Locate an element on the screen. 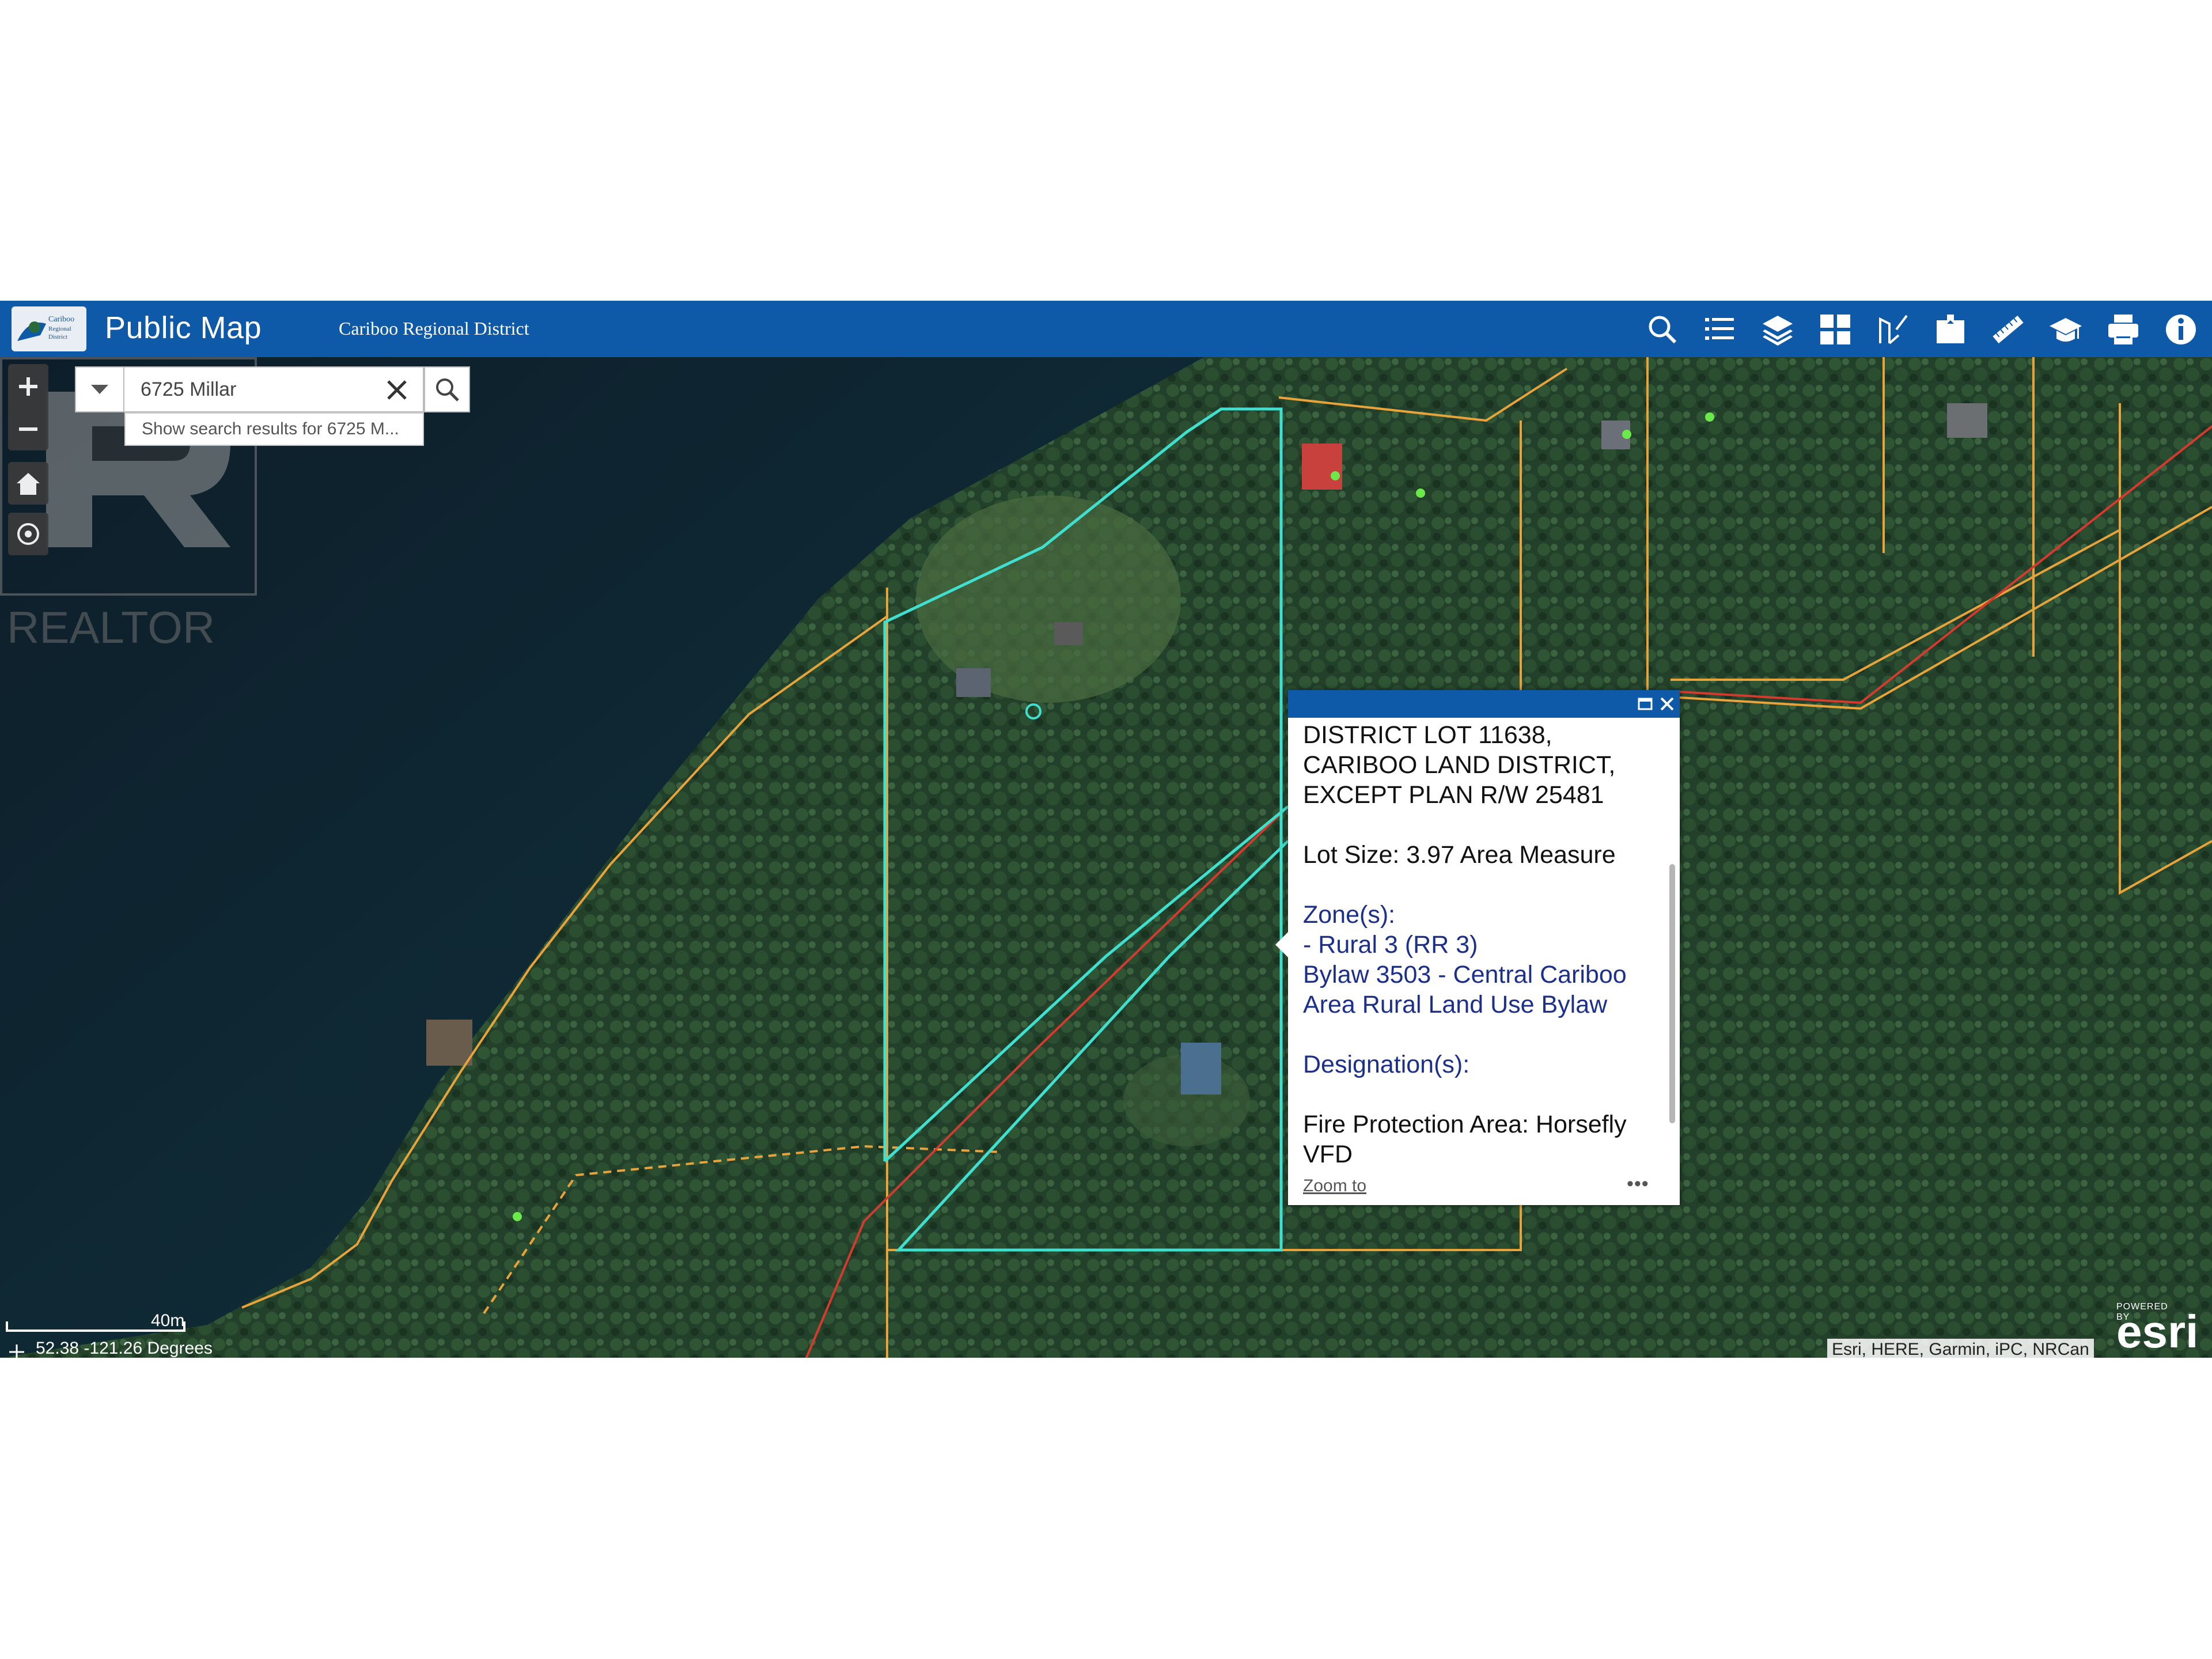 This screenshot has width=2212, height=1659. print-icon is located at coordinates (2123, 329).